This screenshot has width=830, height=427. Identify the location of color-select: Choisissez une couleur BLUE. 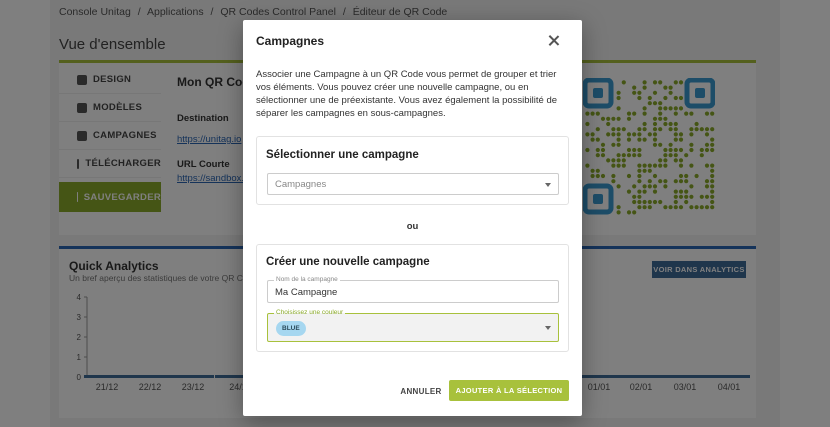
(413, 325).